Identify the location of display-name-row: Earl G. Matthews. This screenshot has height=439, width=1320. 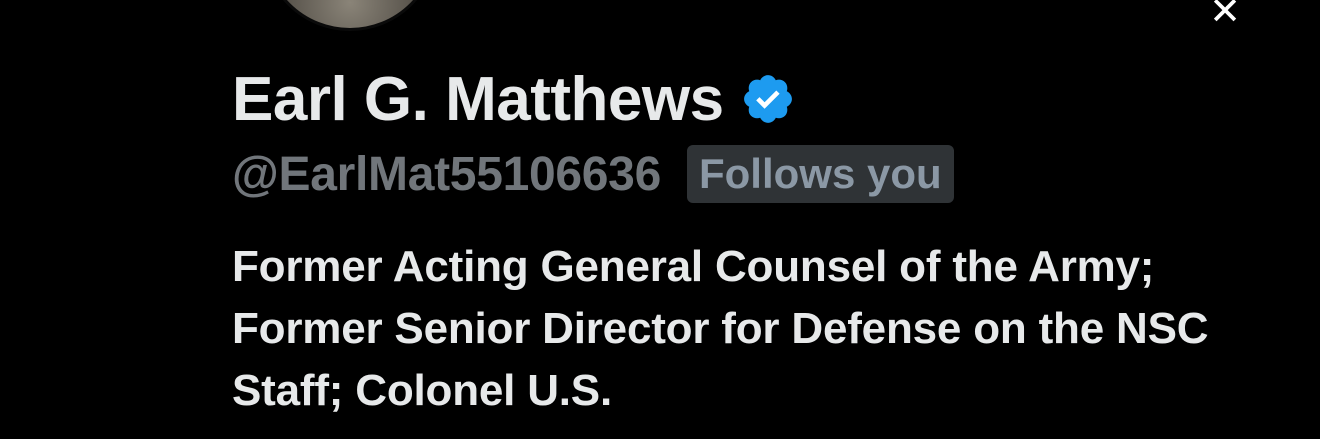
(514, 99).